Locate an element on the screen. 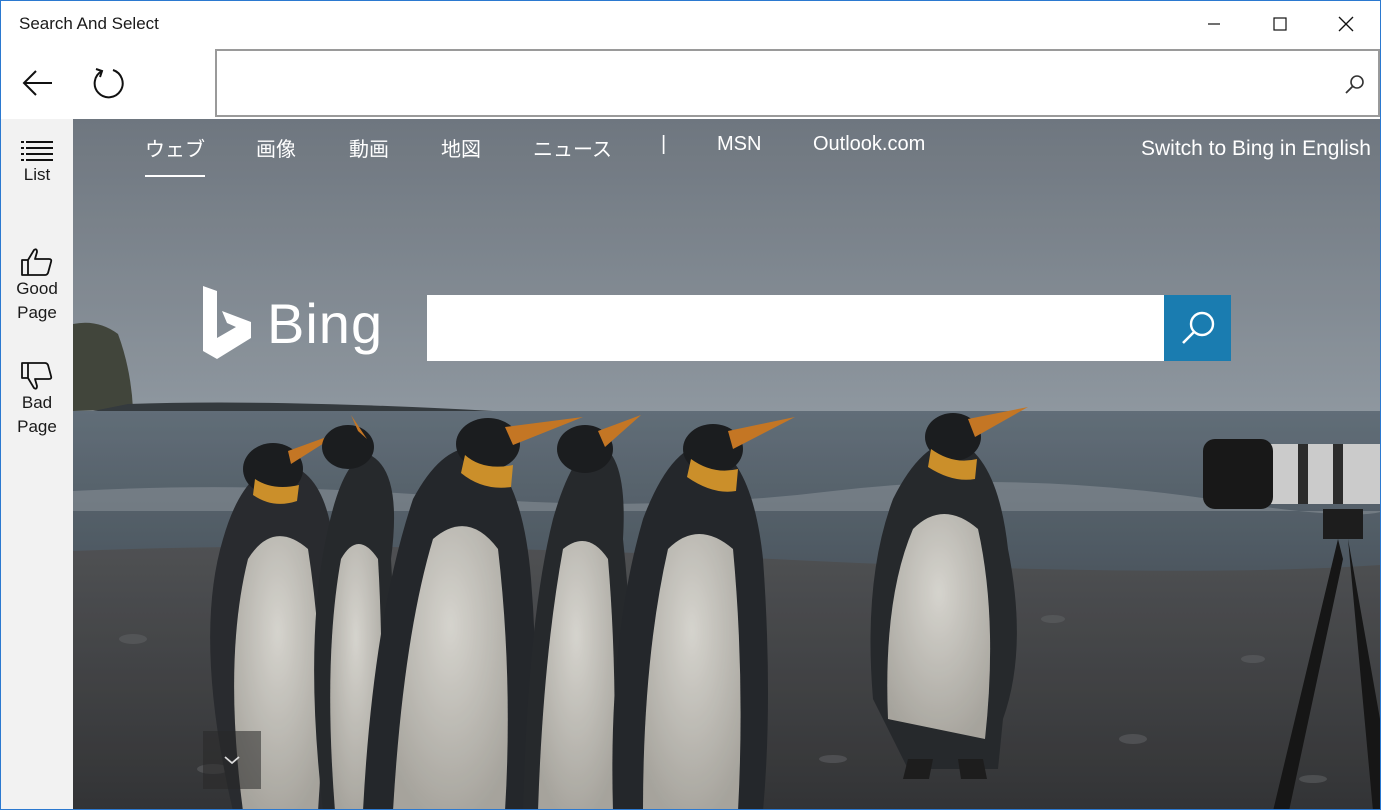 Image resolution: width=1381 pixels, height=810 pixels. good-page-label: Good Page is located at coordinates (37, 300).